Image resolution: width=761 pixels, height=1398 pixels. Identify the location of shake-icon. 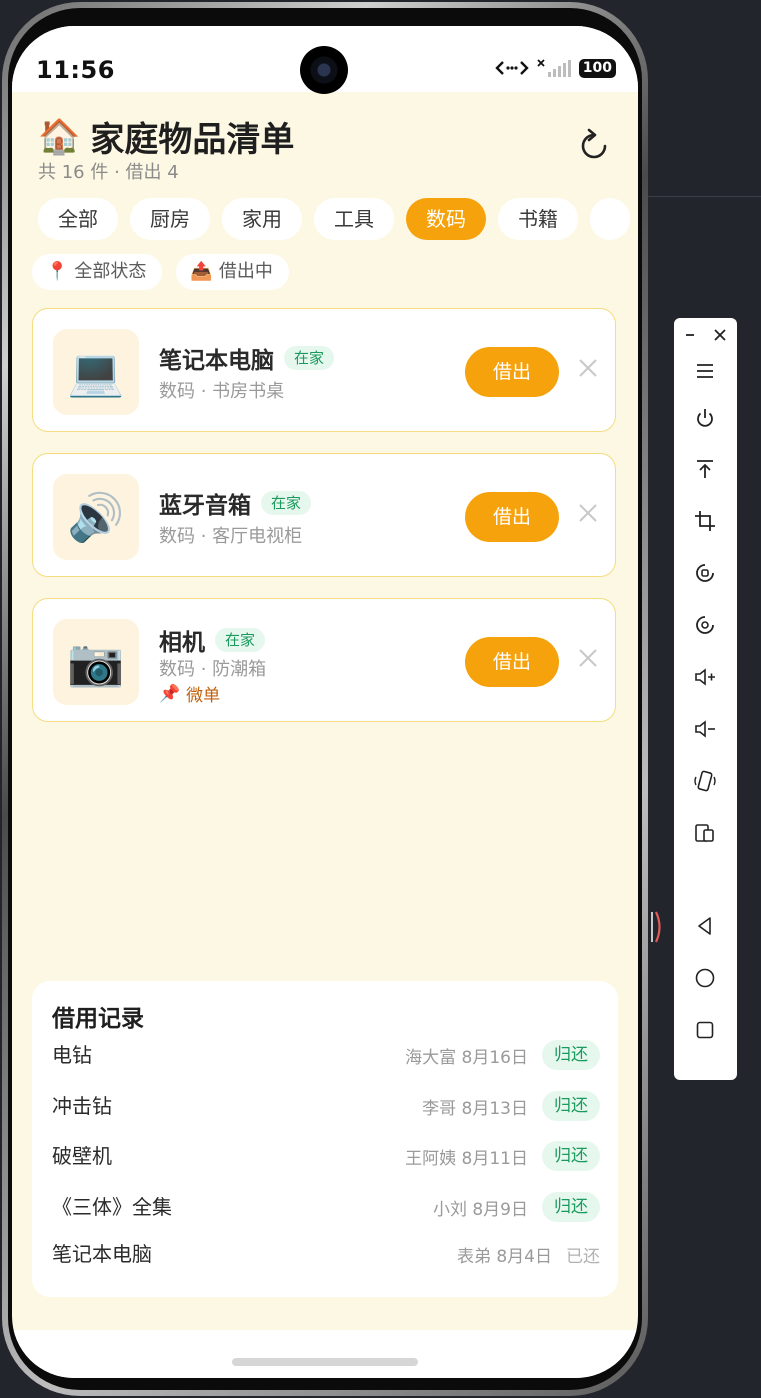
(705, 781).